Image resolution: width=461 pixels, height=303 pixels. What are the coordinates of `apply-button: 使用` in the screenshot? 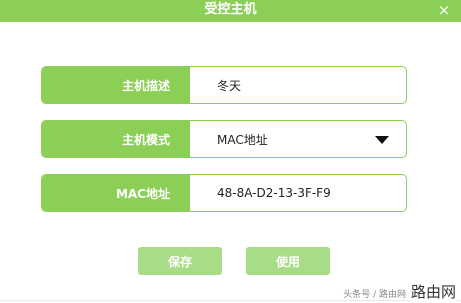 It's located at (288, 261).